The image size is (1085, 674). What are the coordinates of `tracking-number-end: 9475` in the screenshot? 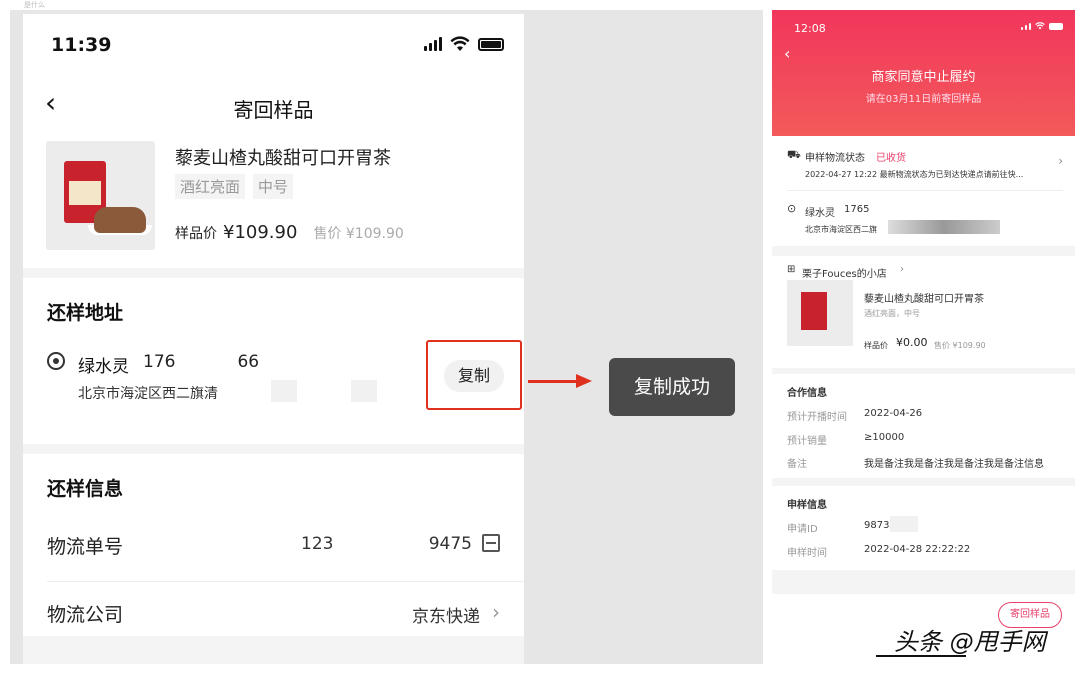 It's located at (450, 544).